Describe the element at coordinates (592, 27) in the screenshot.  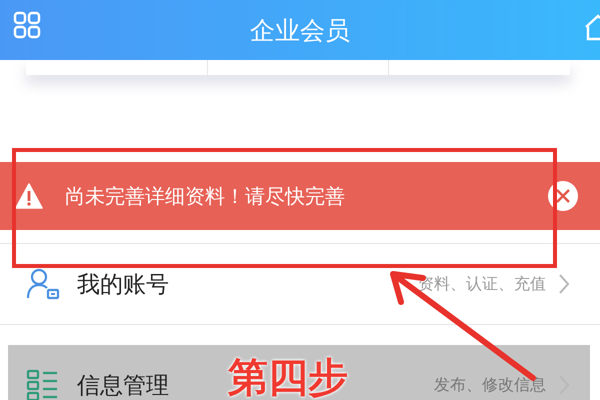
I see `home-icon` at that location.